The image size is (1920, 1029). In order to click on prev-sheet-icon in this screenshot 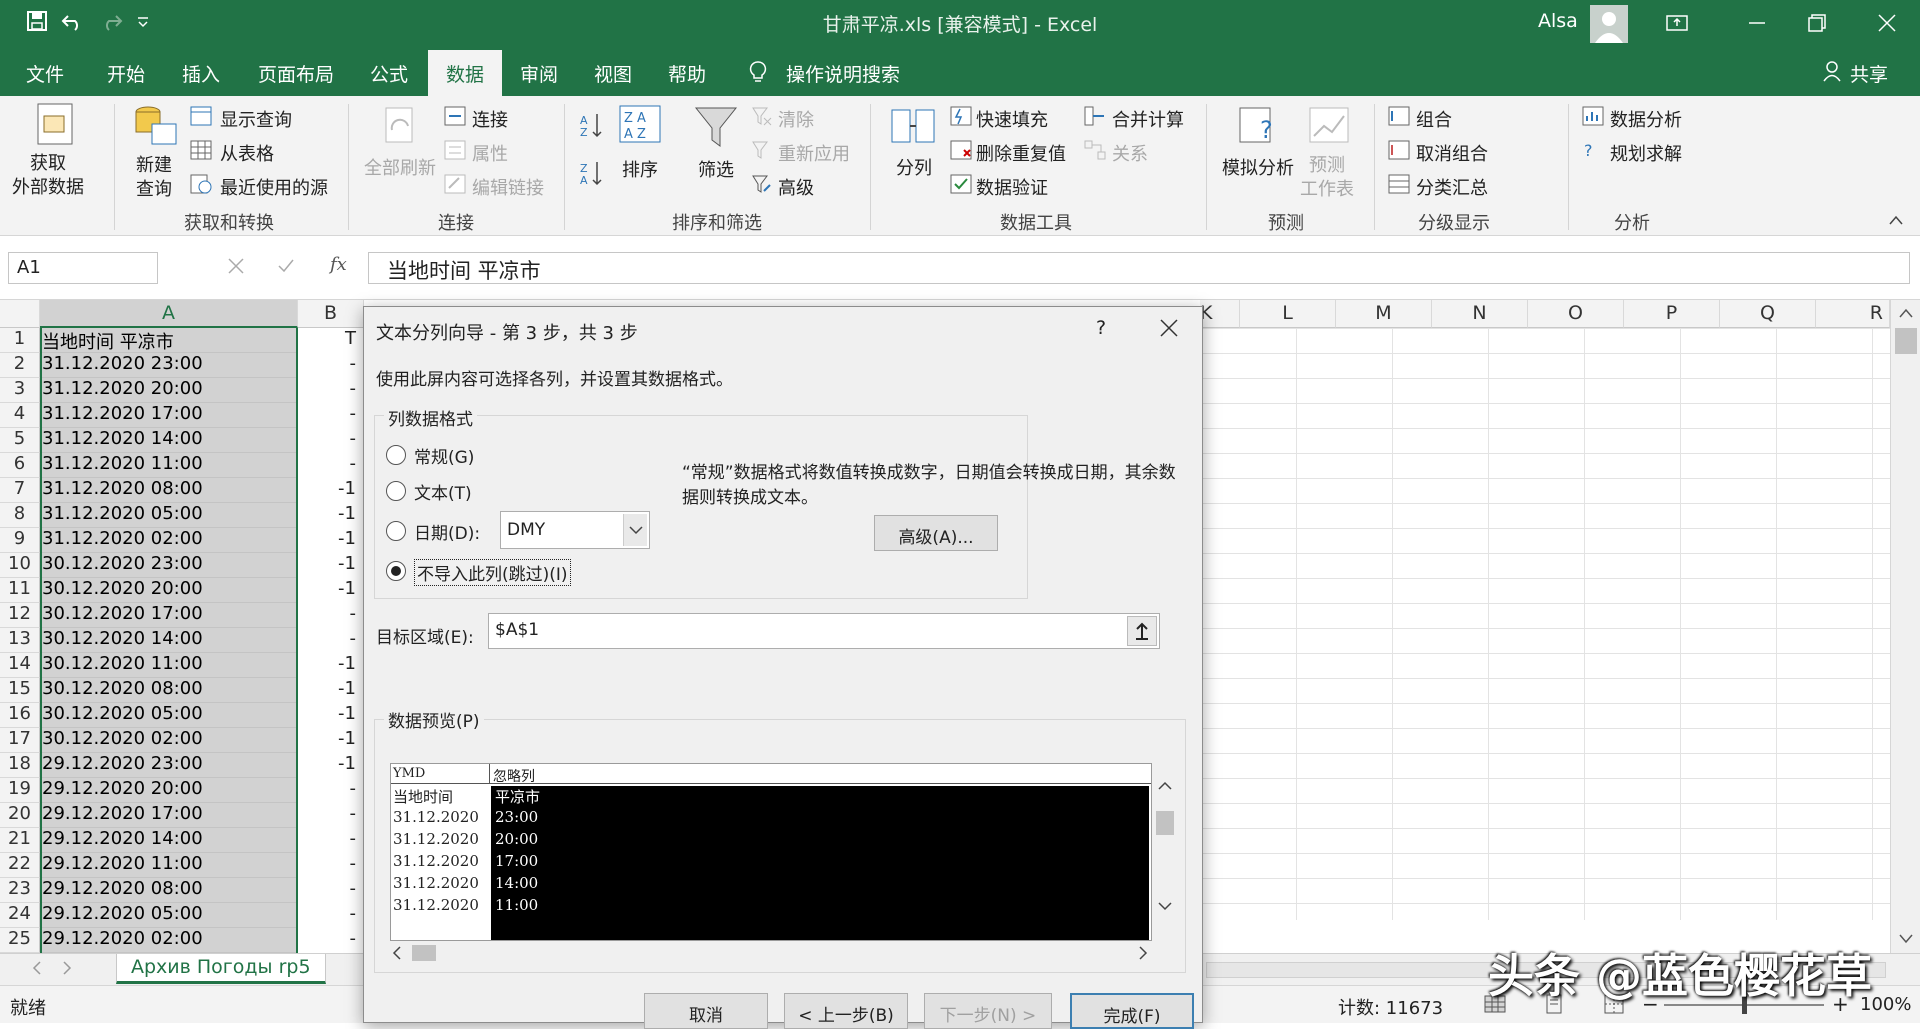, I will do `click(37, 968)`.